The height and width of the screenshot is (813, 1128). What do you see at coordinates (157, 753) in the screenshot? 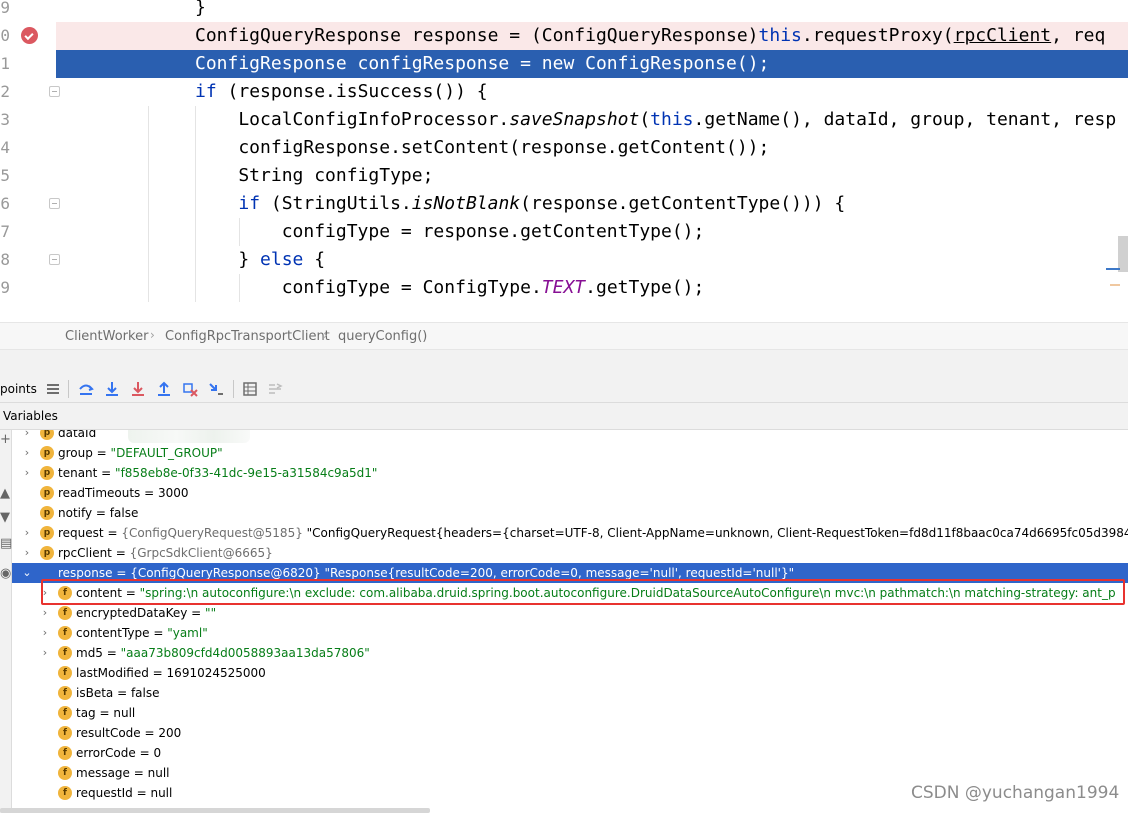
I see `variable-value: 0` at bounding box center [157, 753].